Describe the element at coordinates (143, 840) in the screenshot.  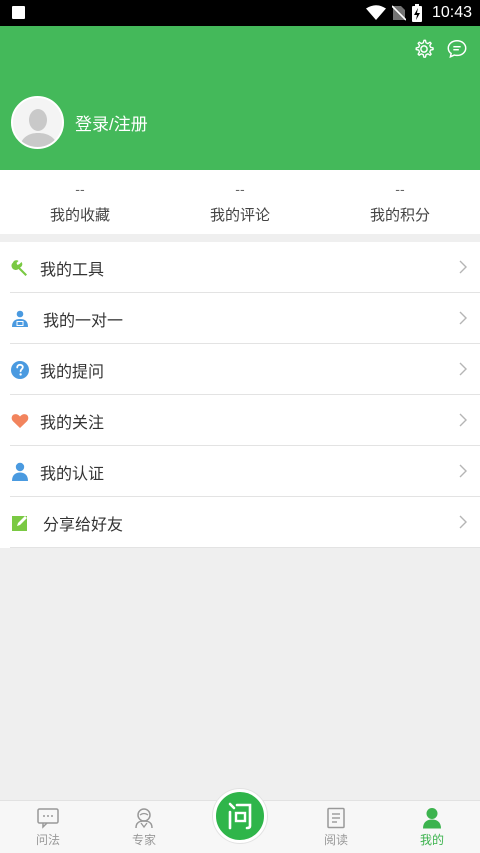
I see `nav-label: 专家` at that location.